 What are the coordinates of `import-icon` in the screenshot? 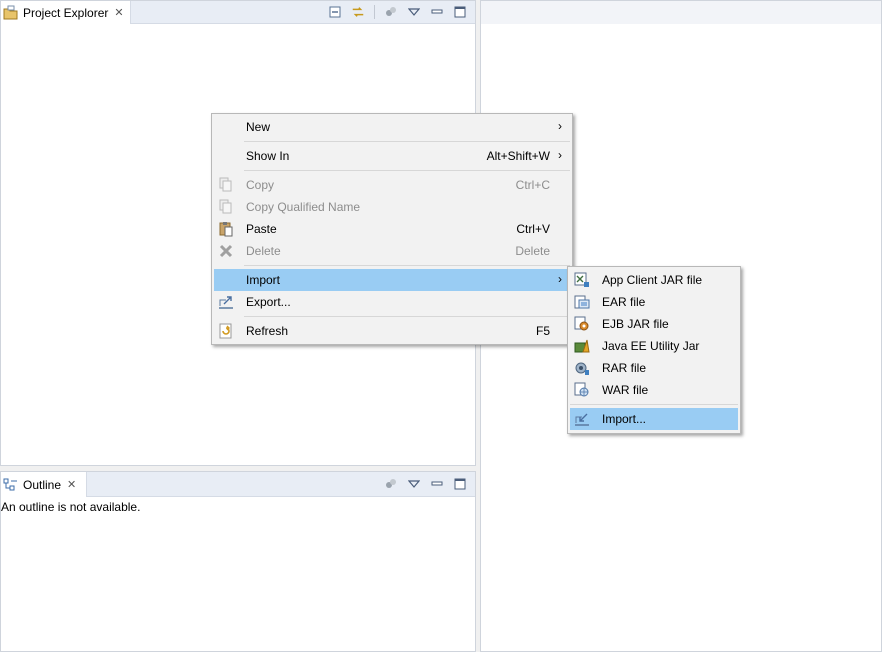 It's located at (582, 419).